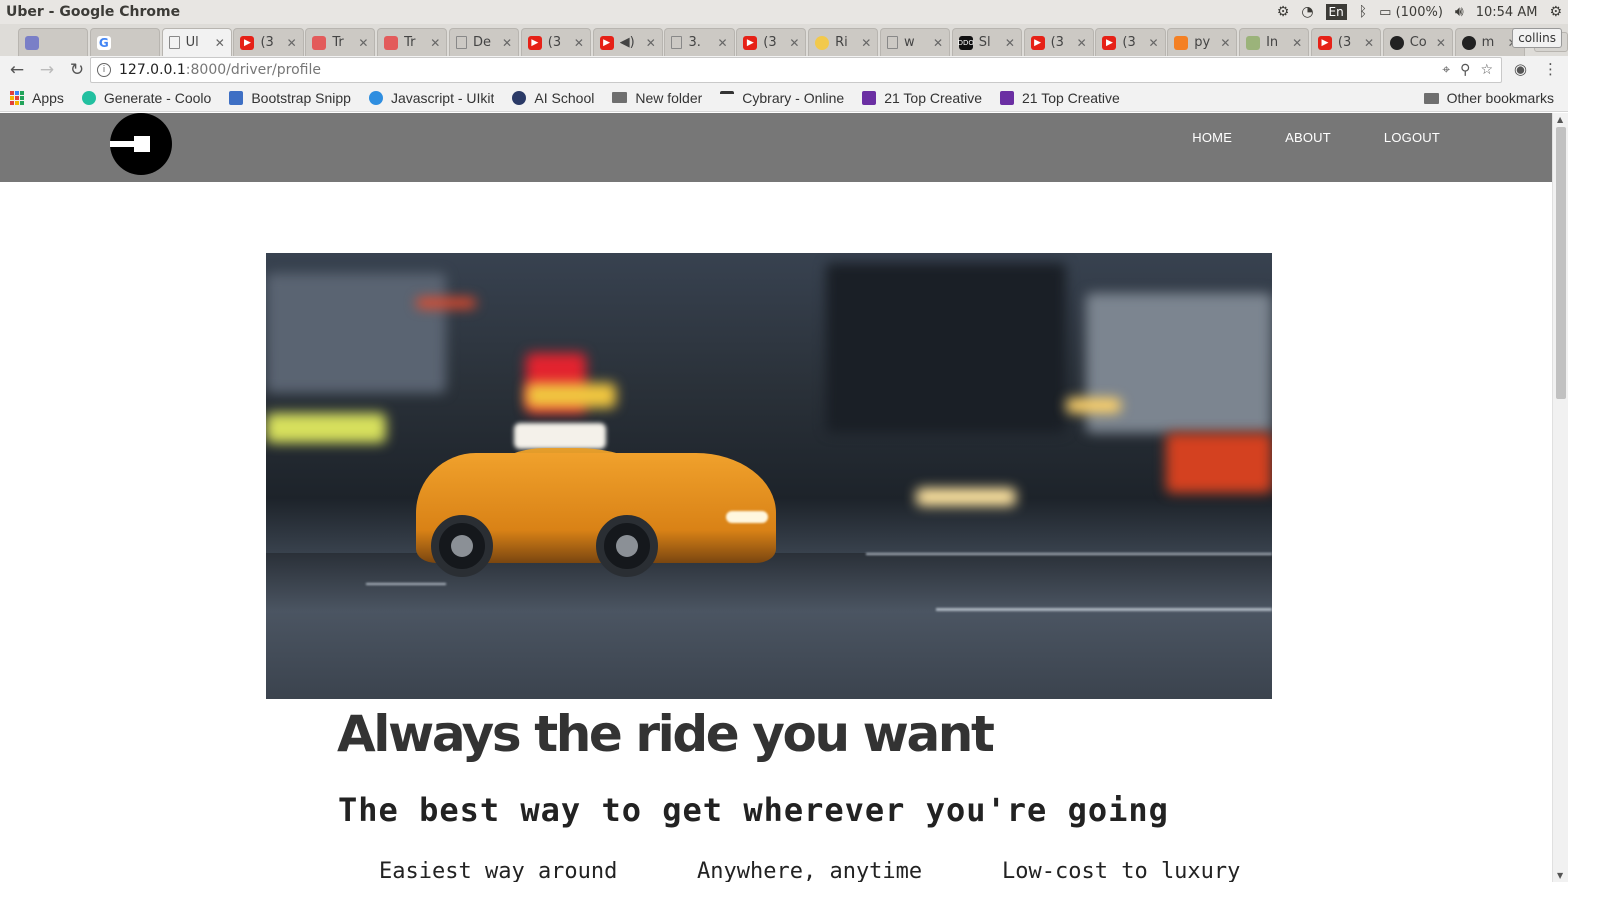 This screenshot has height=900, width=1600. Describe the element at coordinates (236, 97) in the screenshot. I see `bootstrap-icon` at that location.